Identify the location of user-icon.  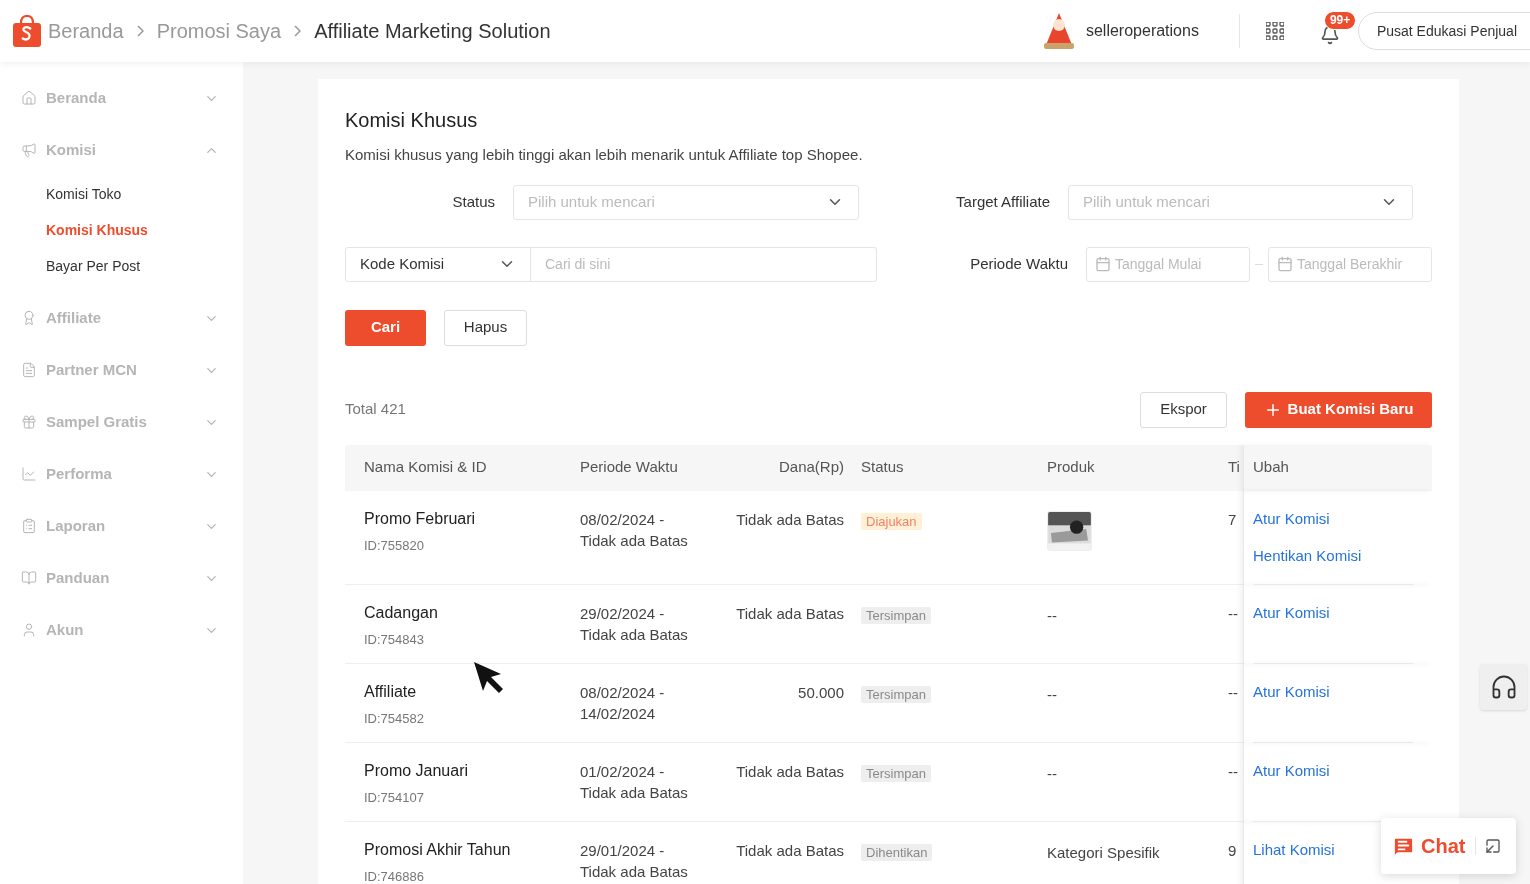
(29, 630).